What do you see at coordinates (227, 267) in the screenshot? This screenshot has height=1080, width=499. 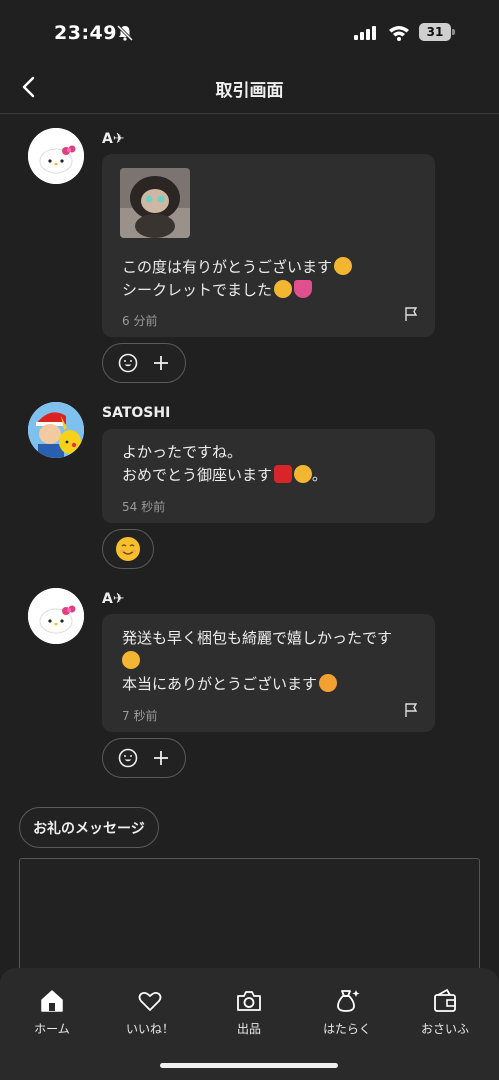 I see `message-line: この度は有りがとうございます` at bounding box center [227, 267].